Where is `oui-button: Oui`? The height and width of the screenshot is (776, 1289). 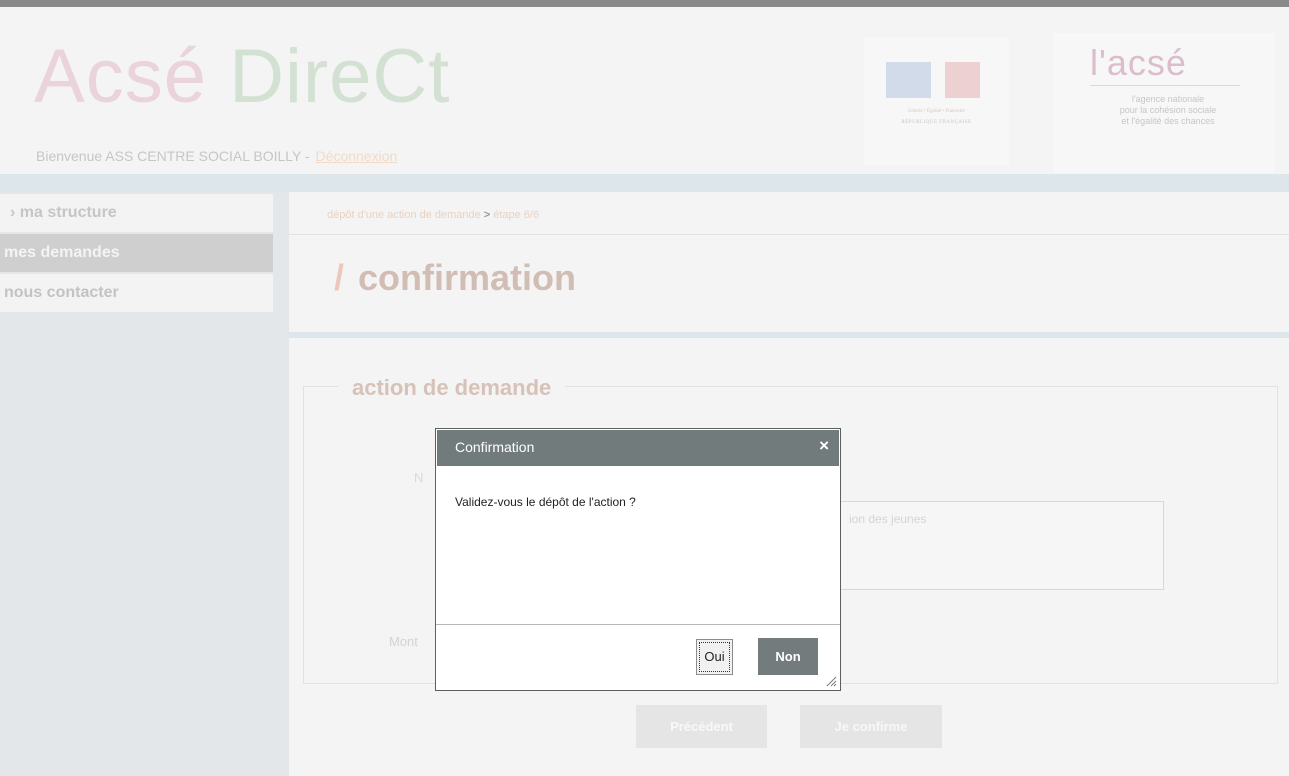 oui-button: Oui is located at coordinates (714, 657).